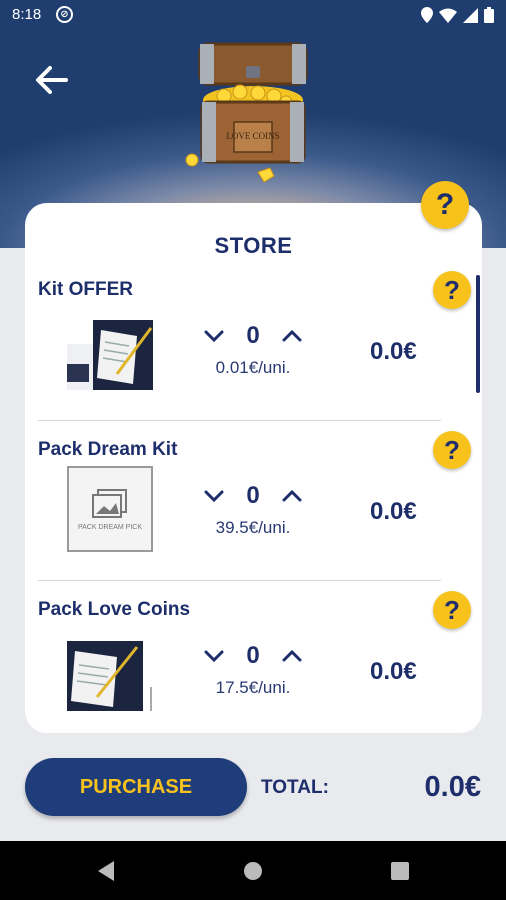 The width and height of the screenshot is (506, 900). I want to click on purchase-button: PURCHASE, so click(136, 787).